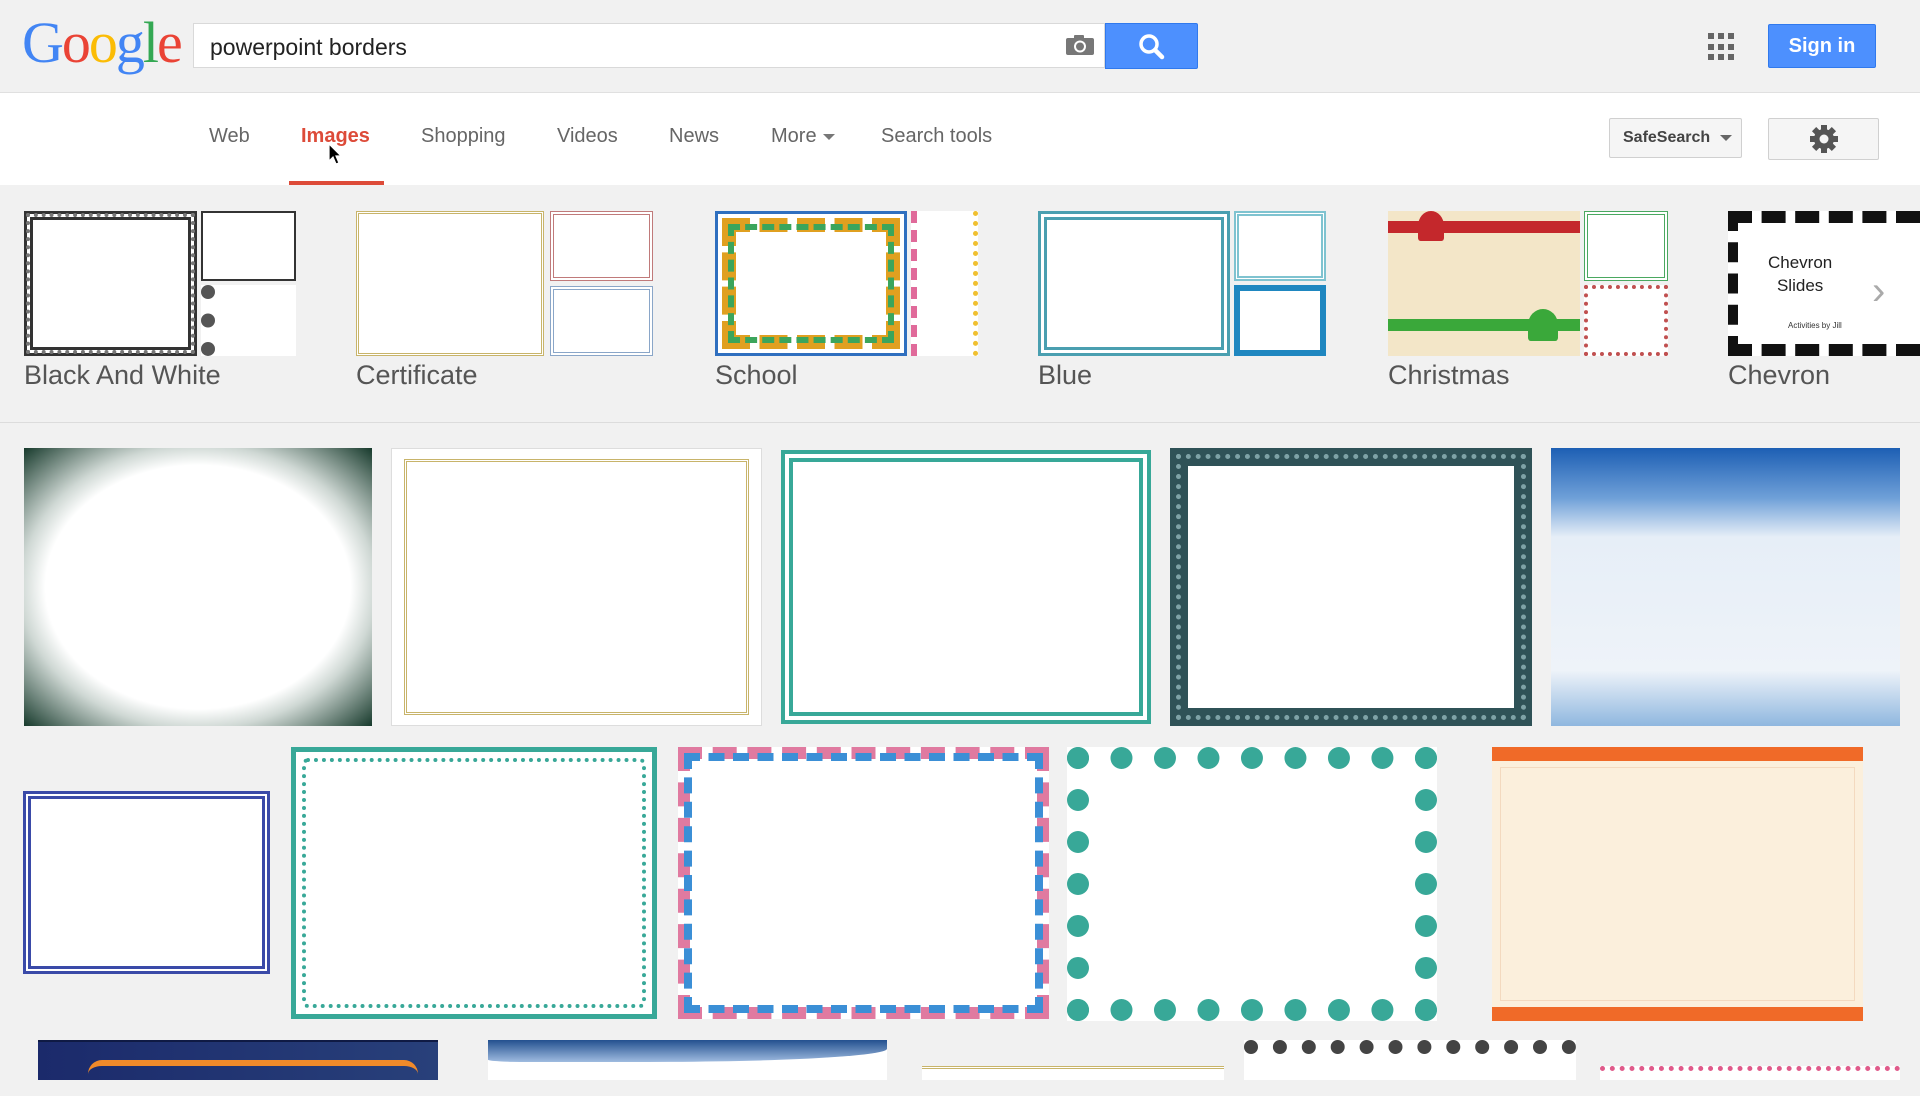 This screenshot has width=1920, height=1096. What do you see at coordinates (229, 136) in the screenshot?
I see `tab-web: Web` at bounding box center [229, 136].